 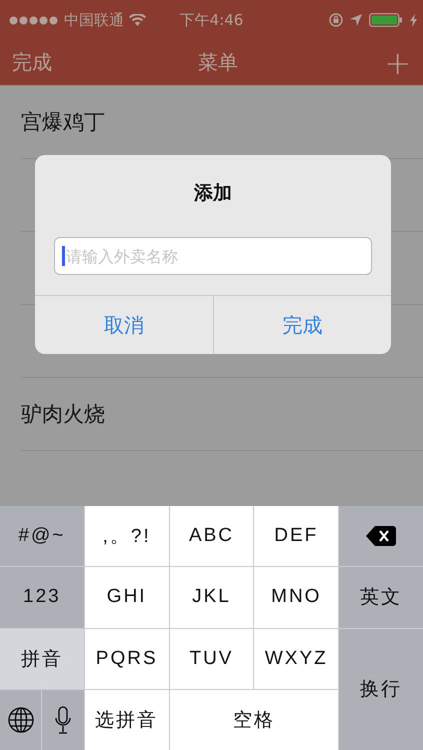 I want to click on wifi-icon, so click(x=137, y=20).